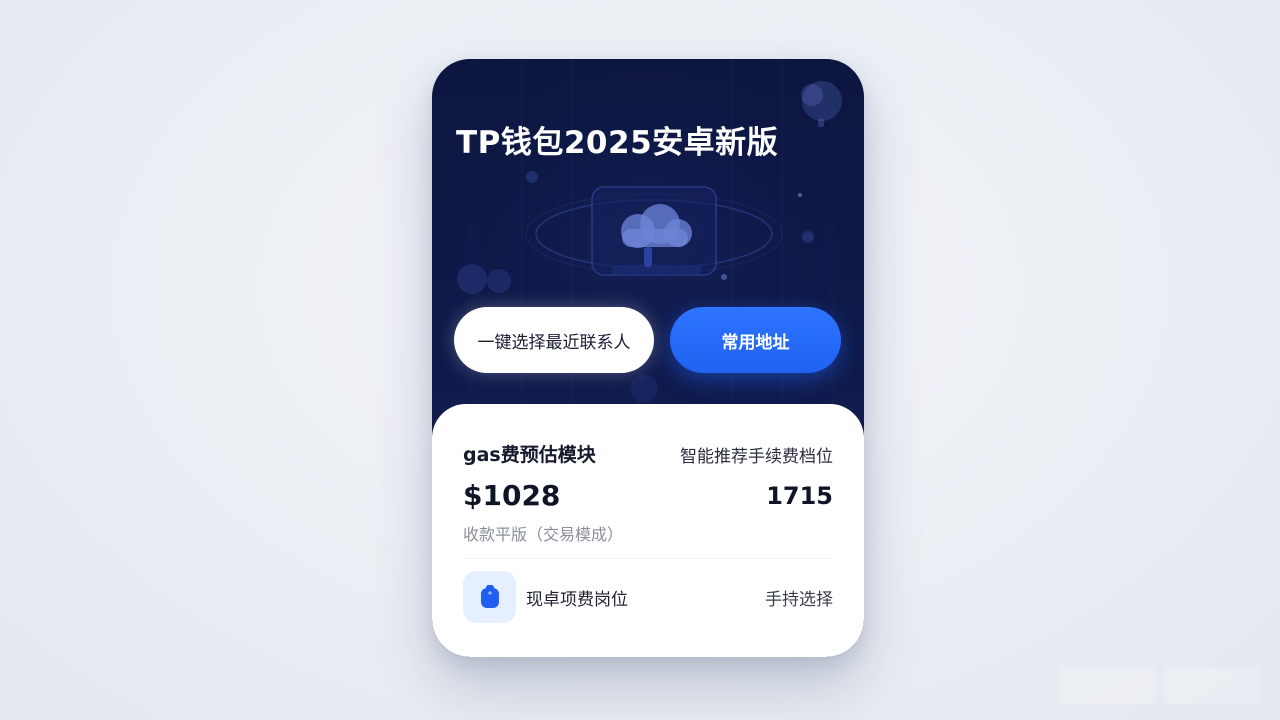 The width and height of the screenshot is (1280, 720). Describe the element at coordinates (617, 143) in the screenshot. I see `hero-title: TP钱包2025安卓新版` at that location.